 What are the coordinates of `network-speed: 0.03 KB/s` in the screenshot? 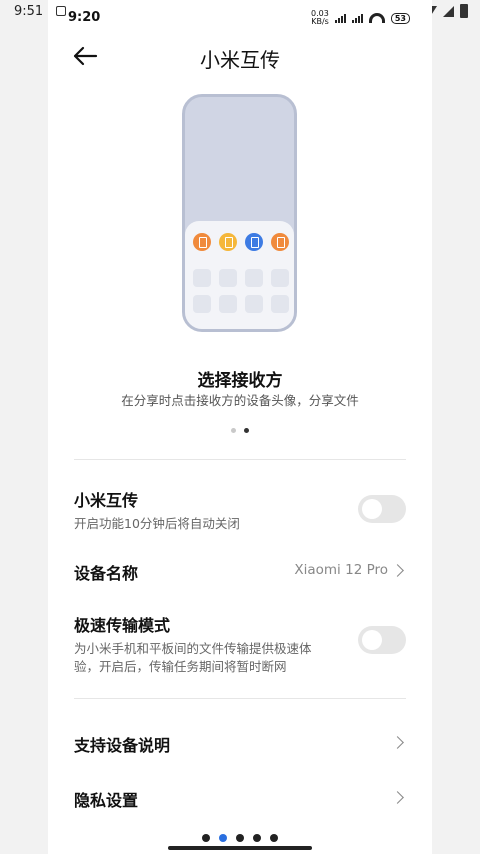 It's located at (320, 18).